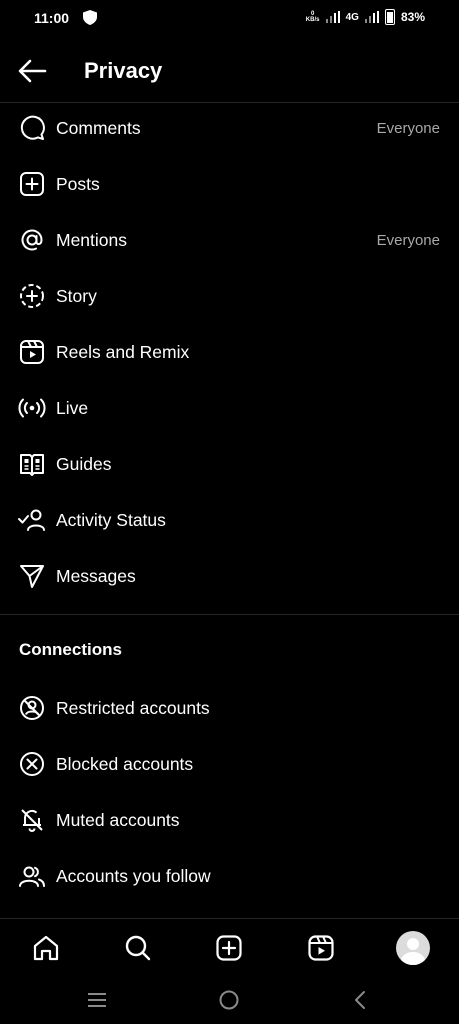 This screenshot has width=459, height=1024. I want to click on privacy-item-messages: Messages, so click(229, 576).